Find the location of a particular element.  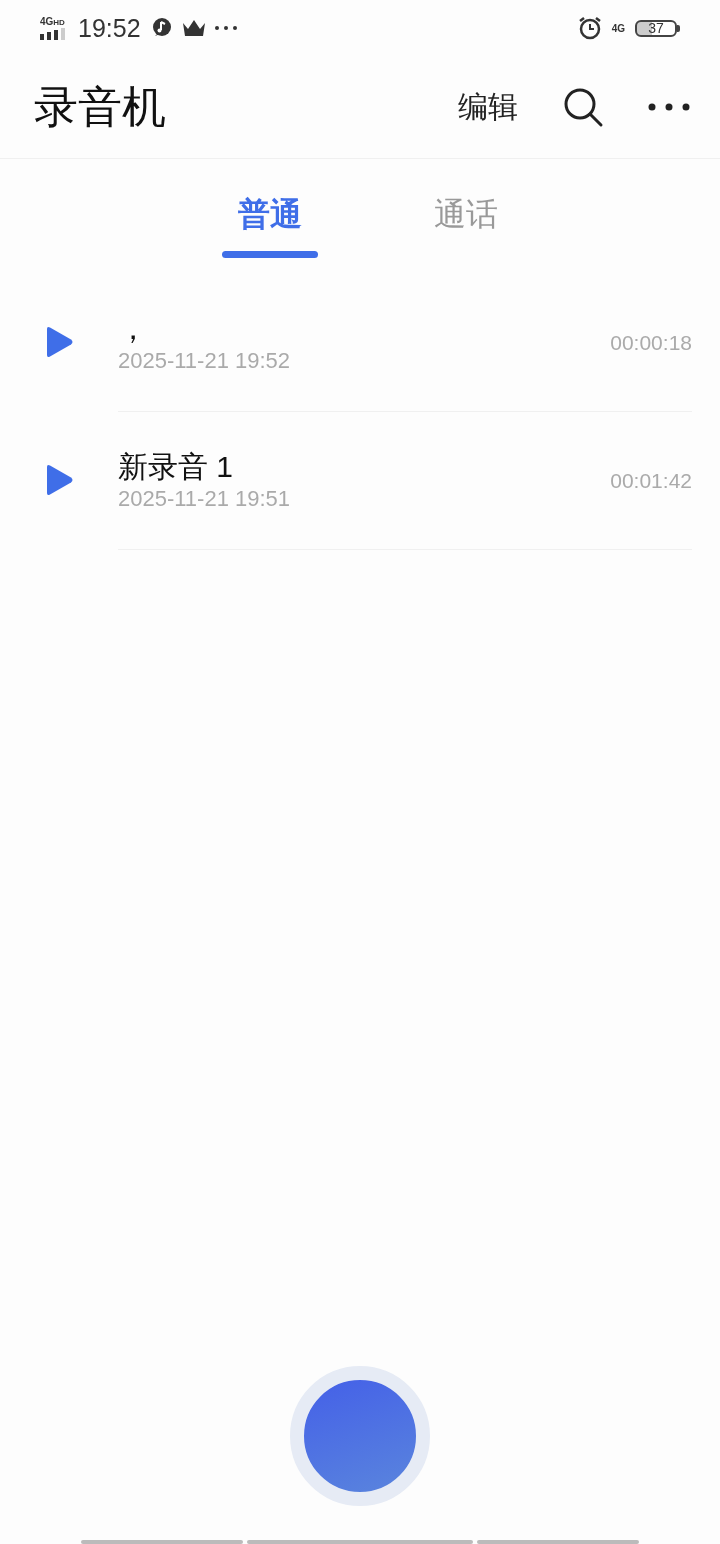

app-title: 录音机 is located at coordinates (100, 106).